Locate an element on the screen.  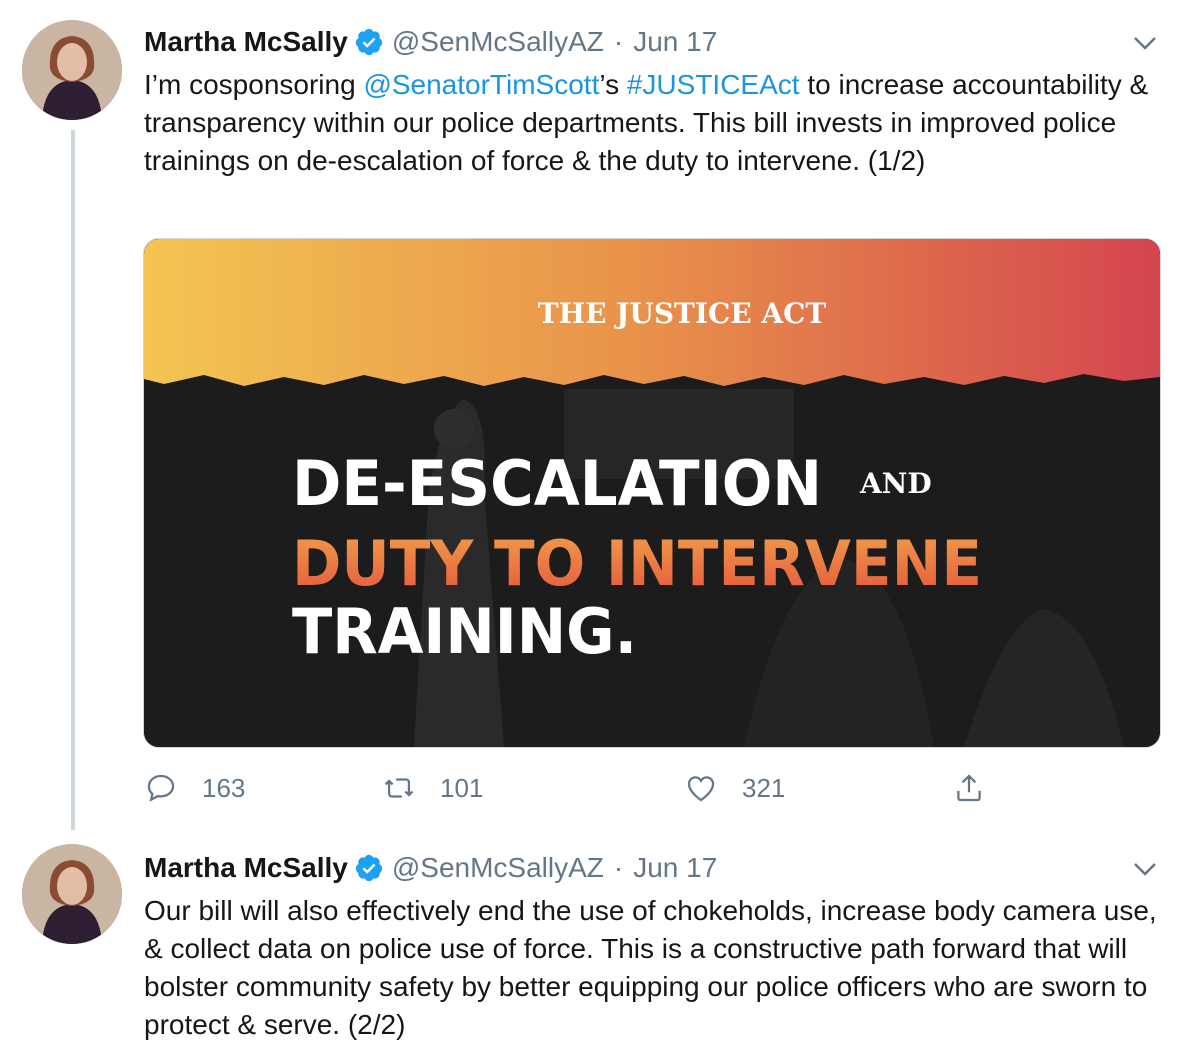
like-count: 321 is located at coordinates (764, 787).